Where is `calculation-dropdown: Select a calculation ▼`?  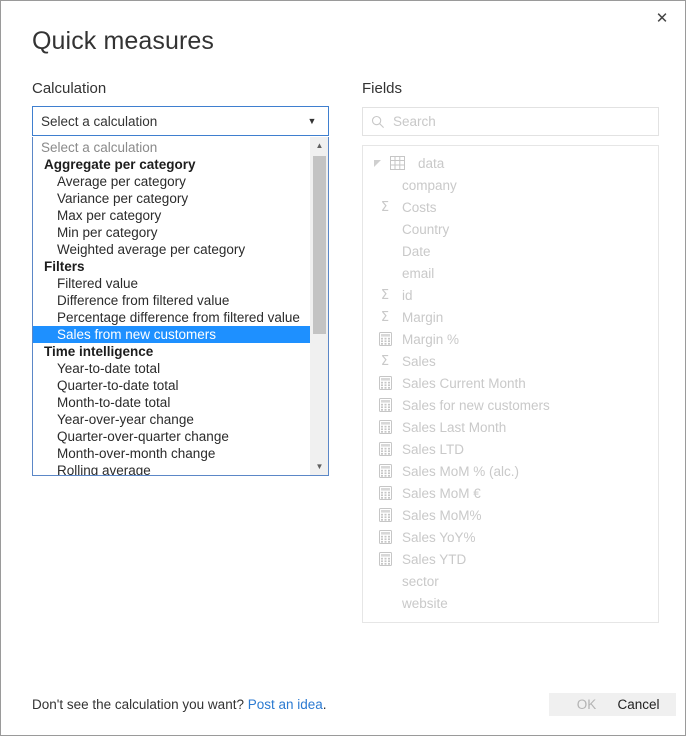 calculation-dropdown: Select a calculation ▼ is located at coordinates (180, 121).